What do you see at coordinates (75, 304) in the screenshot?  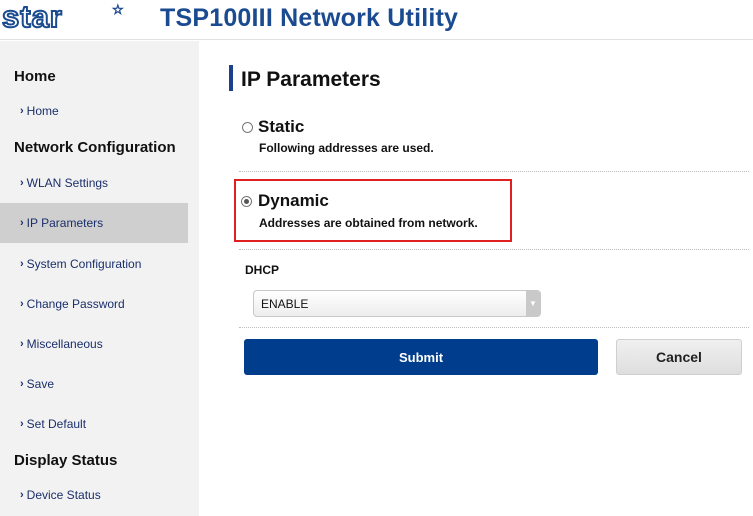 I see `sidebar-item-label: Change Password` at bounding box center [75, 304].